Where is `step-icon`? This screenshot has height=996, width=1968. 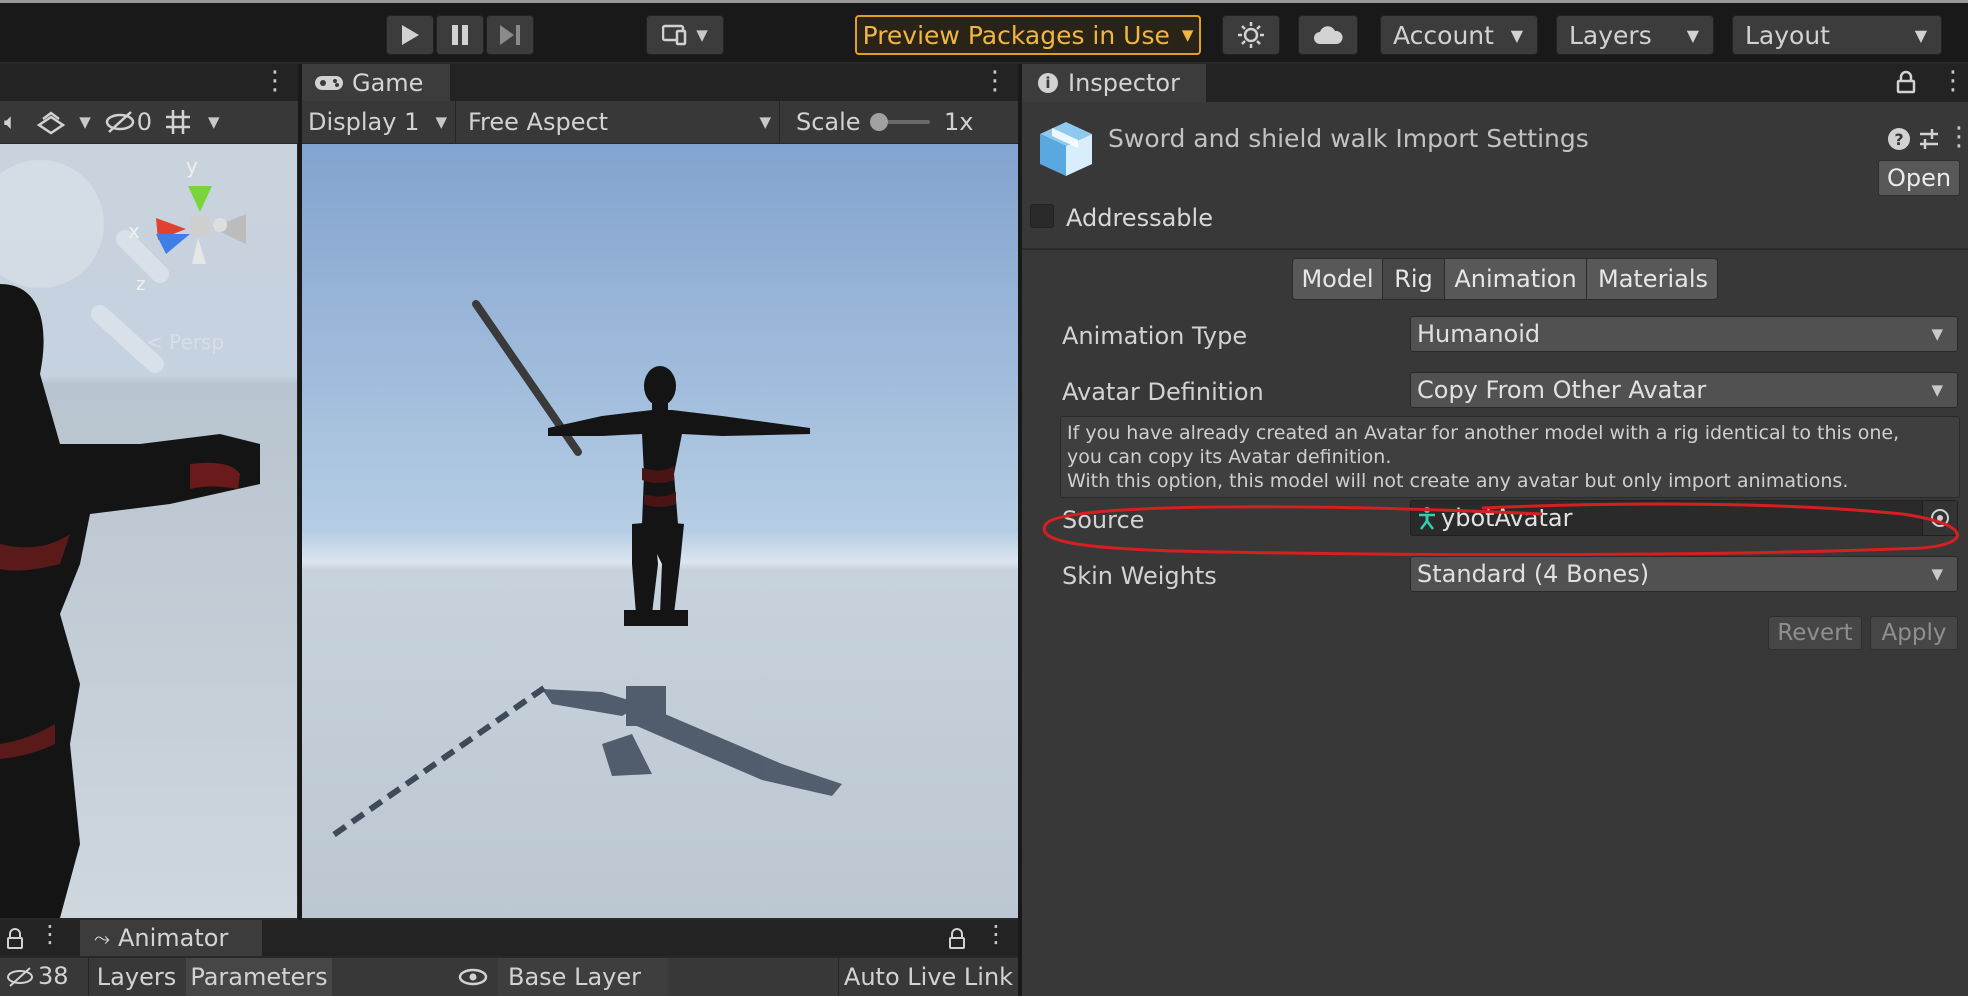 step-icon is located at coordinates (510, 35).